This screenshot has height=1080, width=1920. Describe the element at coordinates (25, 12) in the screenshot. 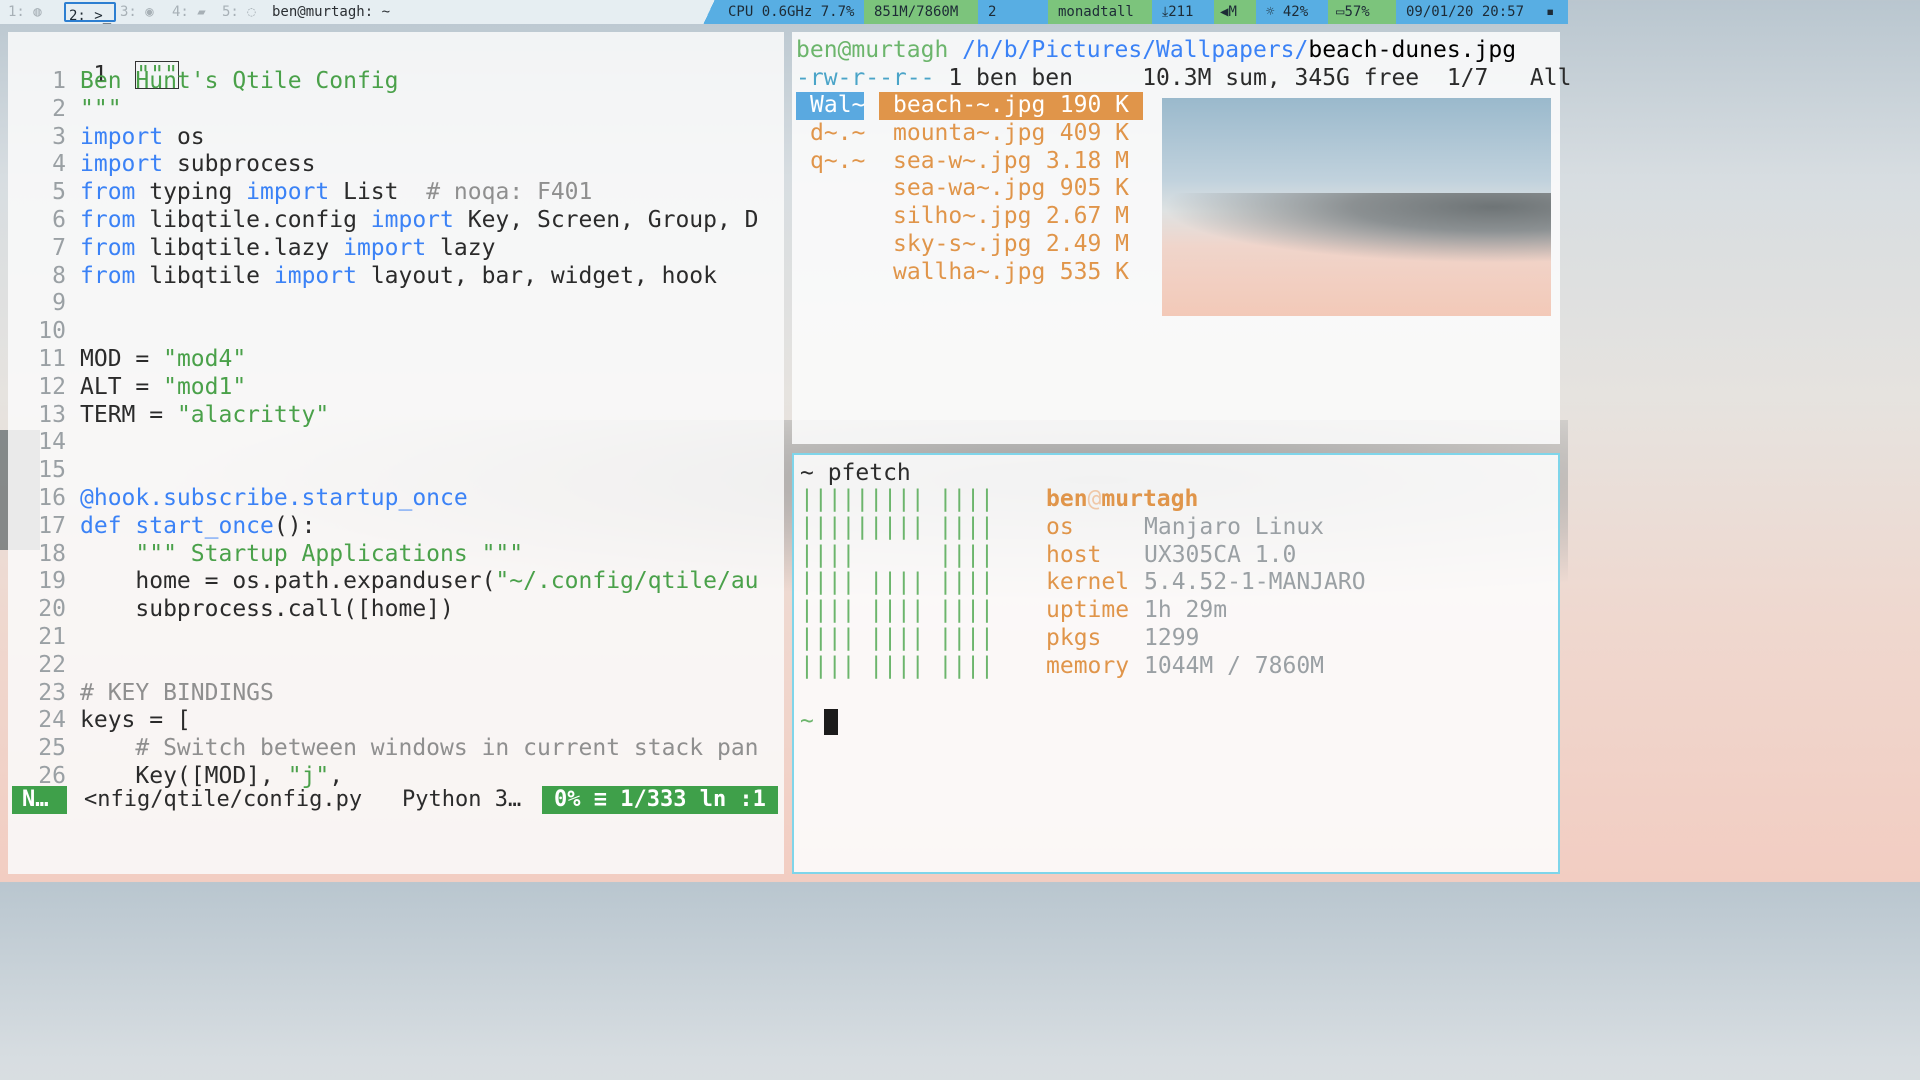

I see `workspace-1: 1: ◍` at that location.